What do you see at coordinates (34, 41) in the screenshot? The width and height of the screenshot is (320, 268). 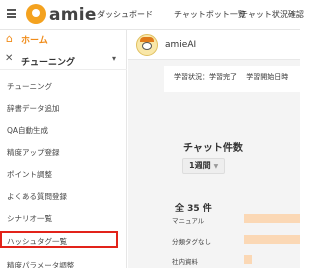 I see `sidebar-item-label: ホーム` at bounding box center [34, 41].